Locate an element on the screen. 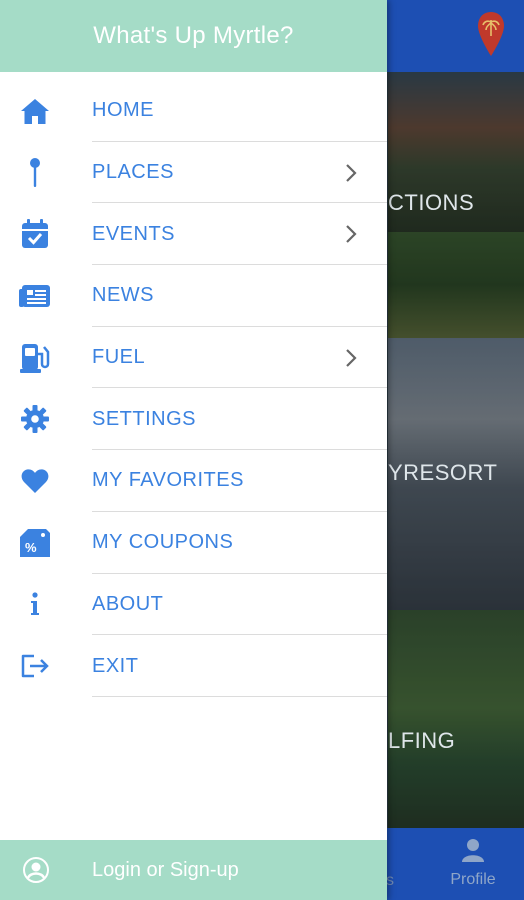 The height and width of the screenshot is (900, 524). tab-profile: Profile is located at coordinates (473, 863).